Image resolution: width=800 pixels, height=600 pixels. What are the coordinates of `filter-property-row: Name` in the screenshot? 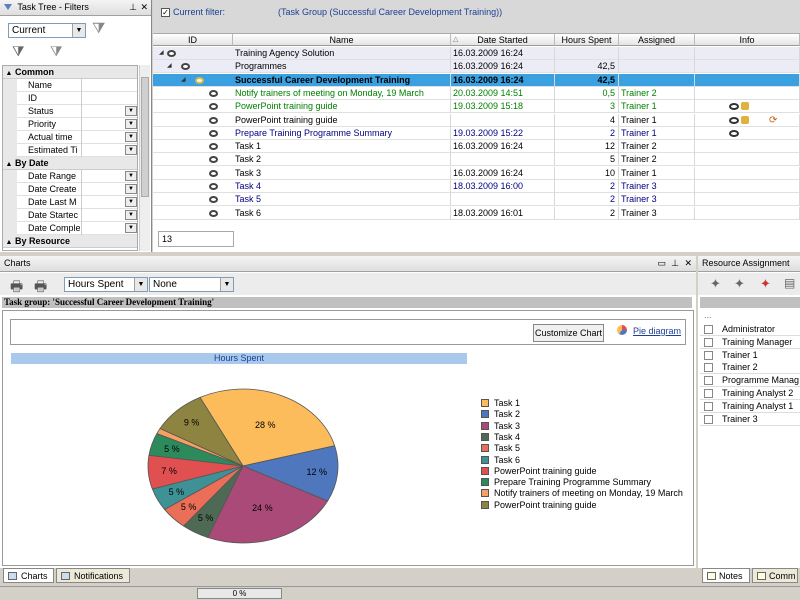 It's located at (70, 85).